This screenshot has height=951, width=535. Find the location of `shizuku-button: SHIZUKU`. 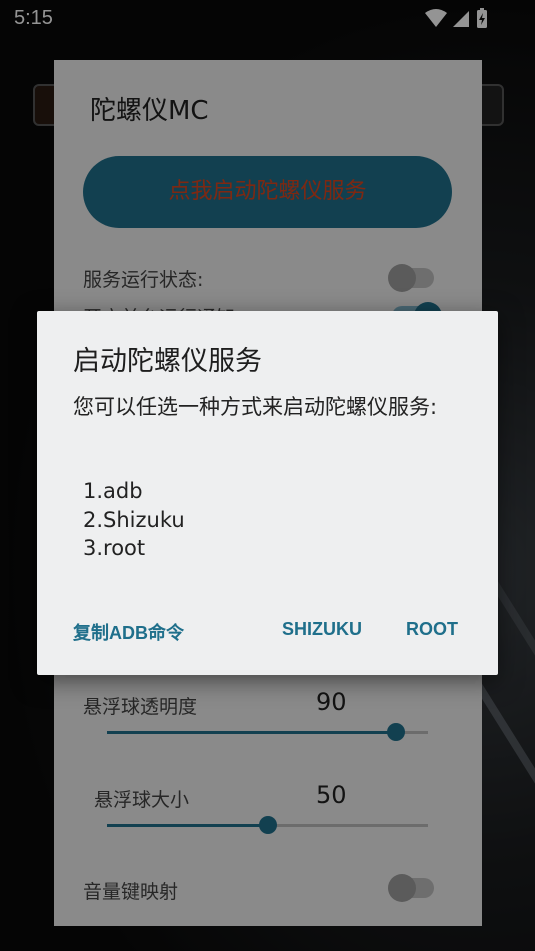

shizuku-button: SHIZUKU is located at coordinates (322, 629).